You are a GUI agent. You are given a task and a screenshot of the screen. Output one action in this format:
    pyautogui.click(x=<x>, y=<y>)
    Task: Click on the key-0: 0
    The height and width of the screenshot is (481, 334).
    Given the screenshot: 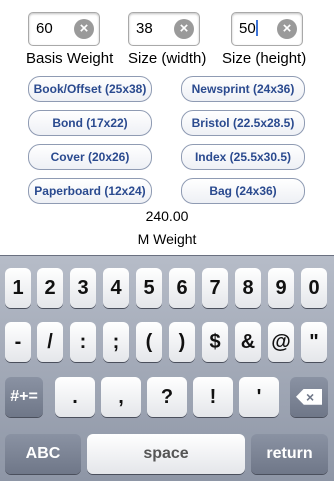 What is the action you would take?
    pyautogui.click(x=314, y=288)
    